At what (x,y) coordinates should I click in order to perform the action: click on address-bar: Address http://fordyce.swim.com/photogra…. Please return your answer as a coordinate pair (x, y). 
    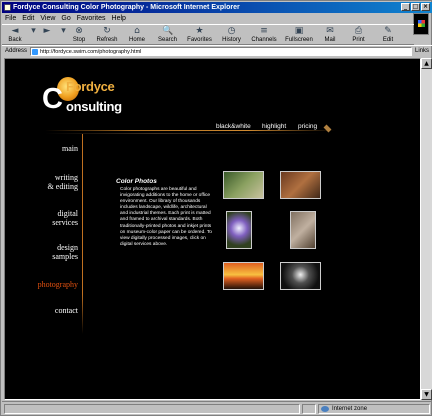
    Looking at the image, I should click on (217, 51).